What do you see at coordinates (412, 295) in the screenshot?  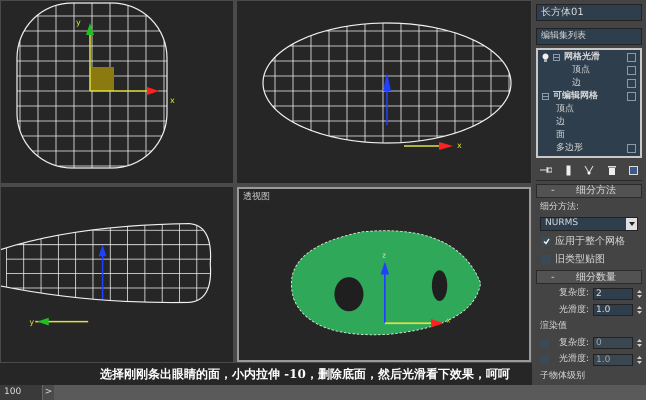 I see `axis-gizmo-drawing` at bounding box center [412, 295].